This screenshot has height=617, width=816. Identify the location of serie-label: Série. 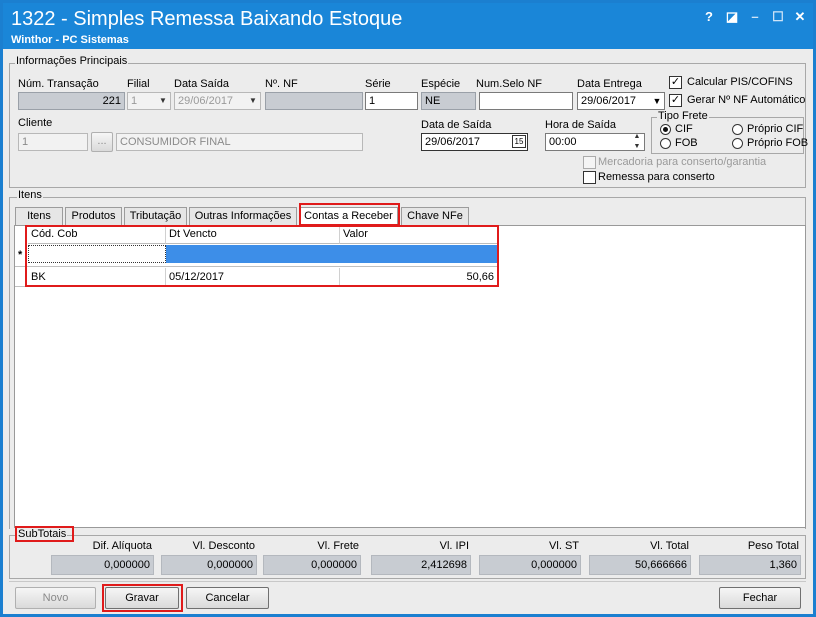
(378, 84).